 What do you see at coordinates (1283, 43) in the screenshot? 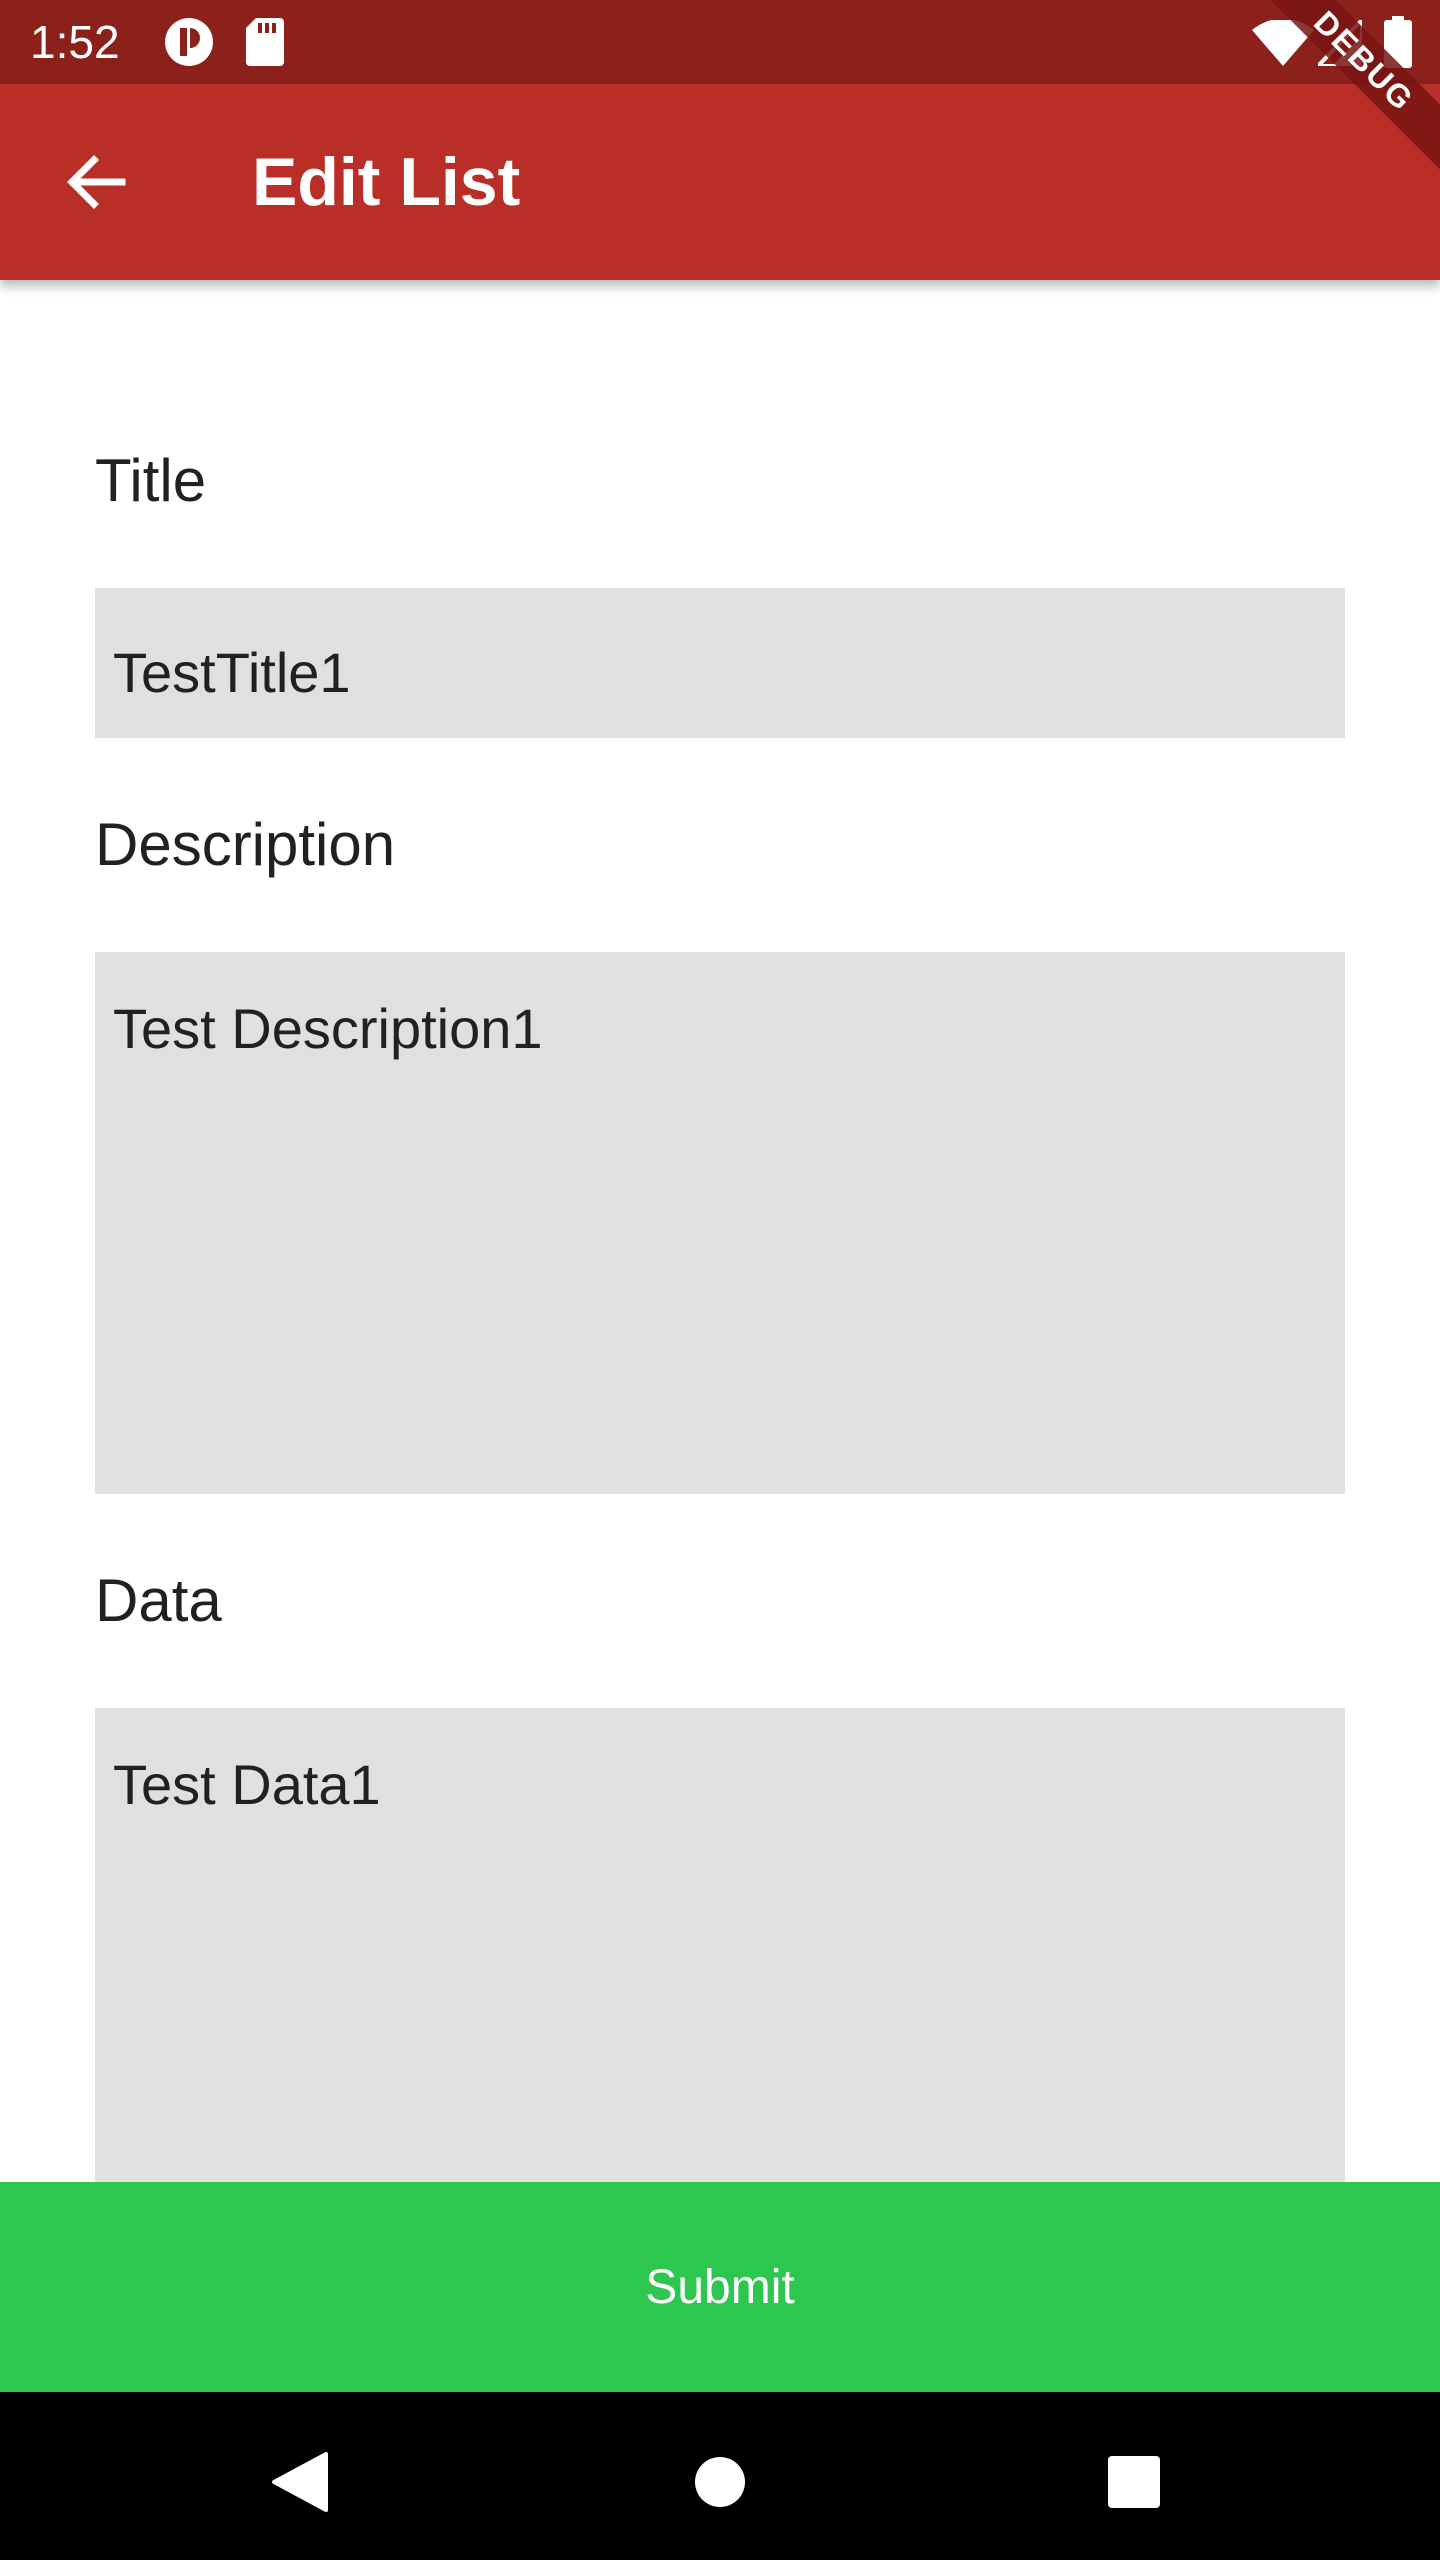
I see `wifi-icon` at bounding box center [1283, 43].